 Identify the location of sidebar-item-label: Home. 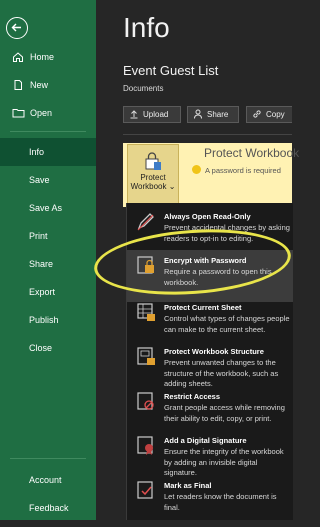
(42, 57).